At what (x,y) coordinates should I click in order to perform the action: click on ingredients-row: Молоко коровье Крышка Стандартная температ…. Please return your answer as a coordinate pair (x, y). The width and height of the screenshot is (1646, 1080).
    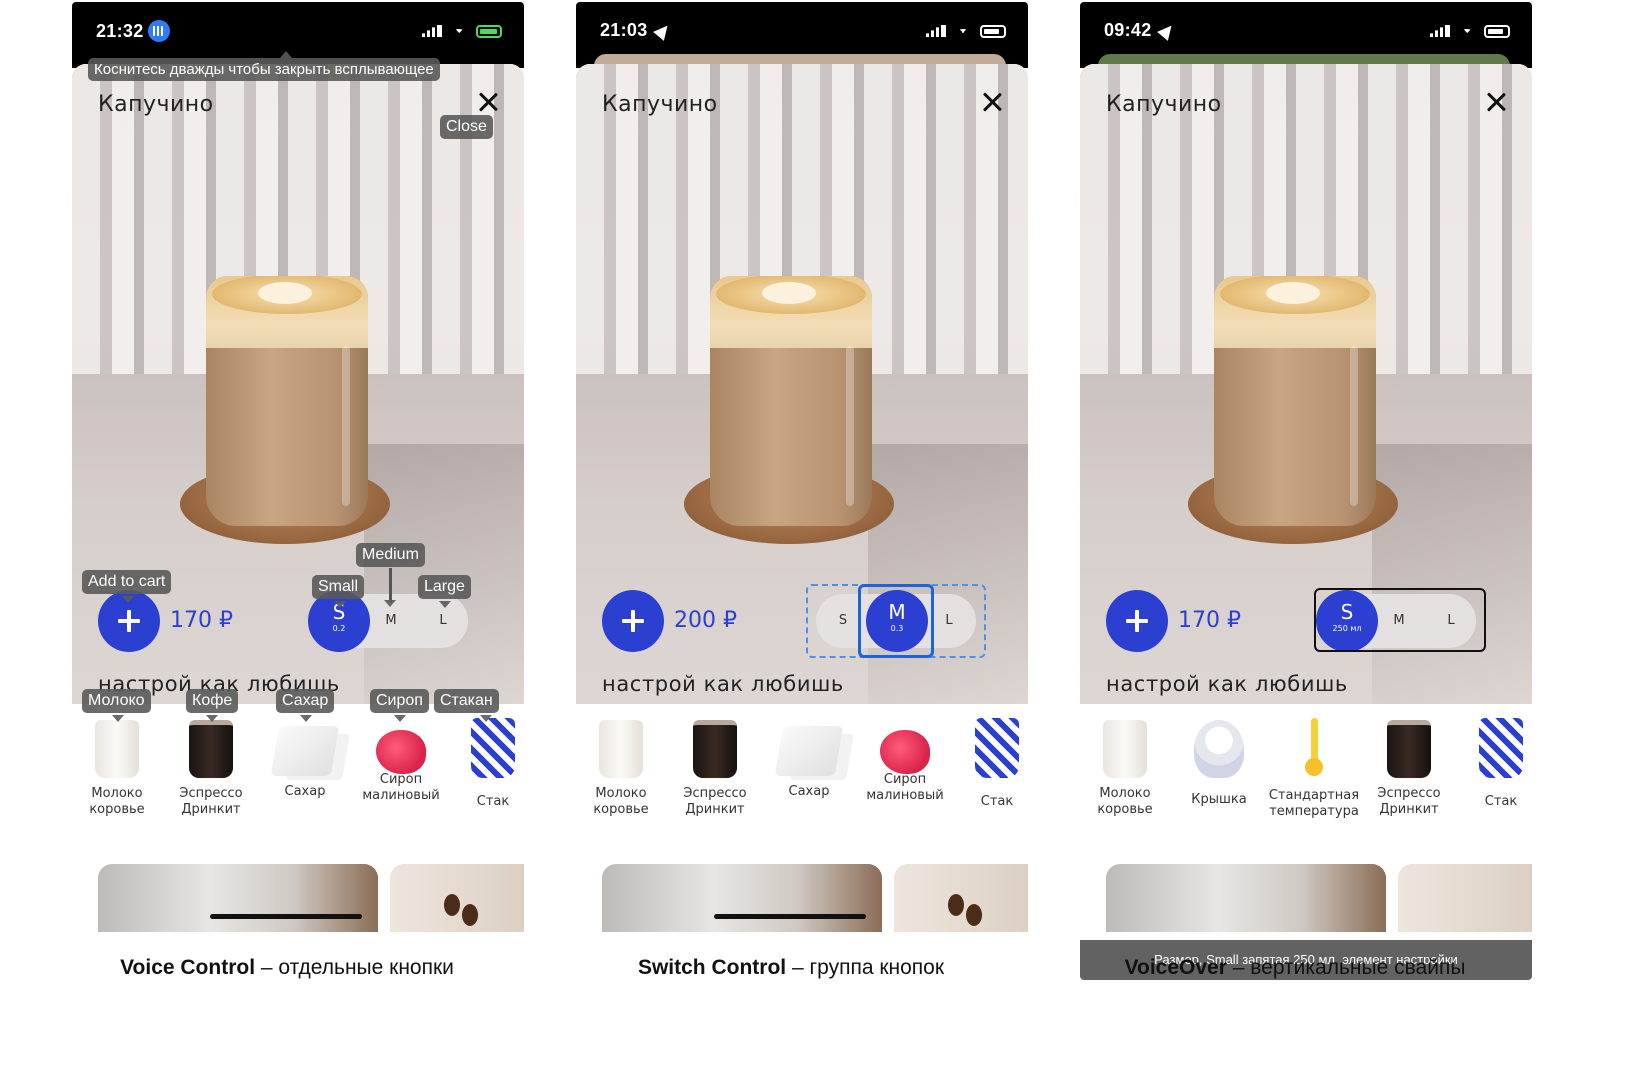
    Looking at the image, I should click on (1306, 774).